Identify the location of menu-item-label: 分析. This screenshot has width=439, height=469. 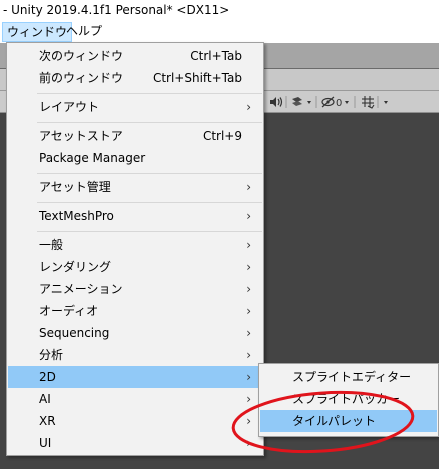
(51, 355).